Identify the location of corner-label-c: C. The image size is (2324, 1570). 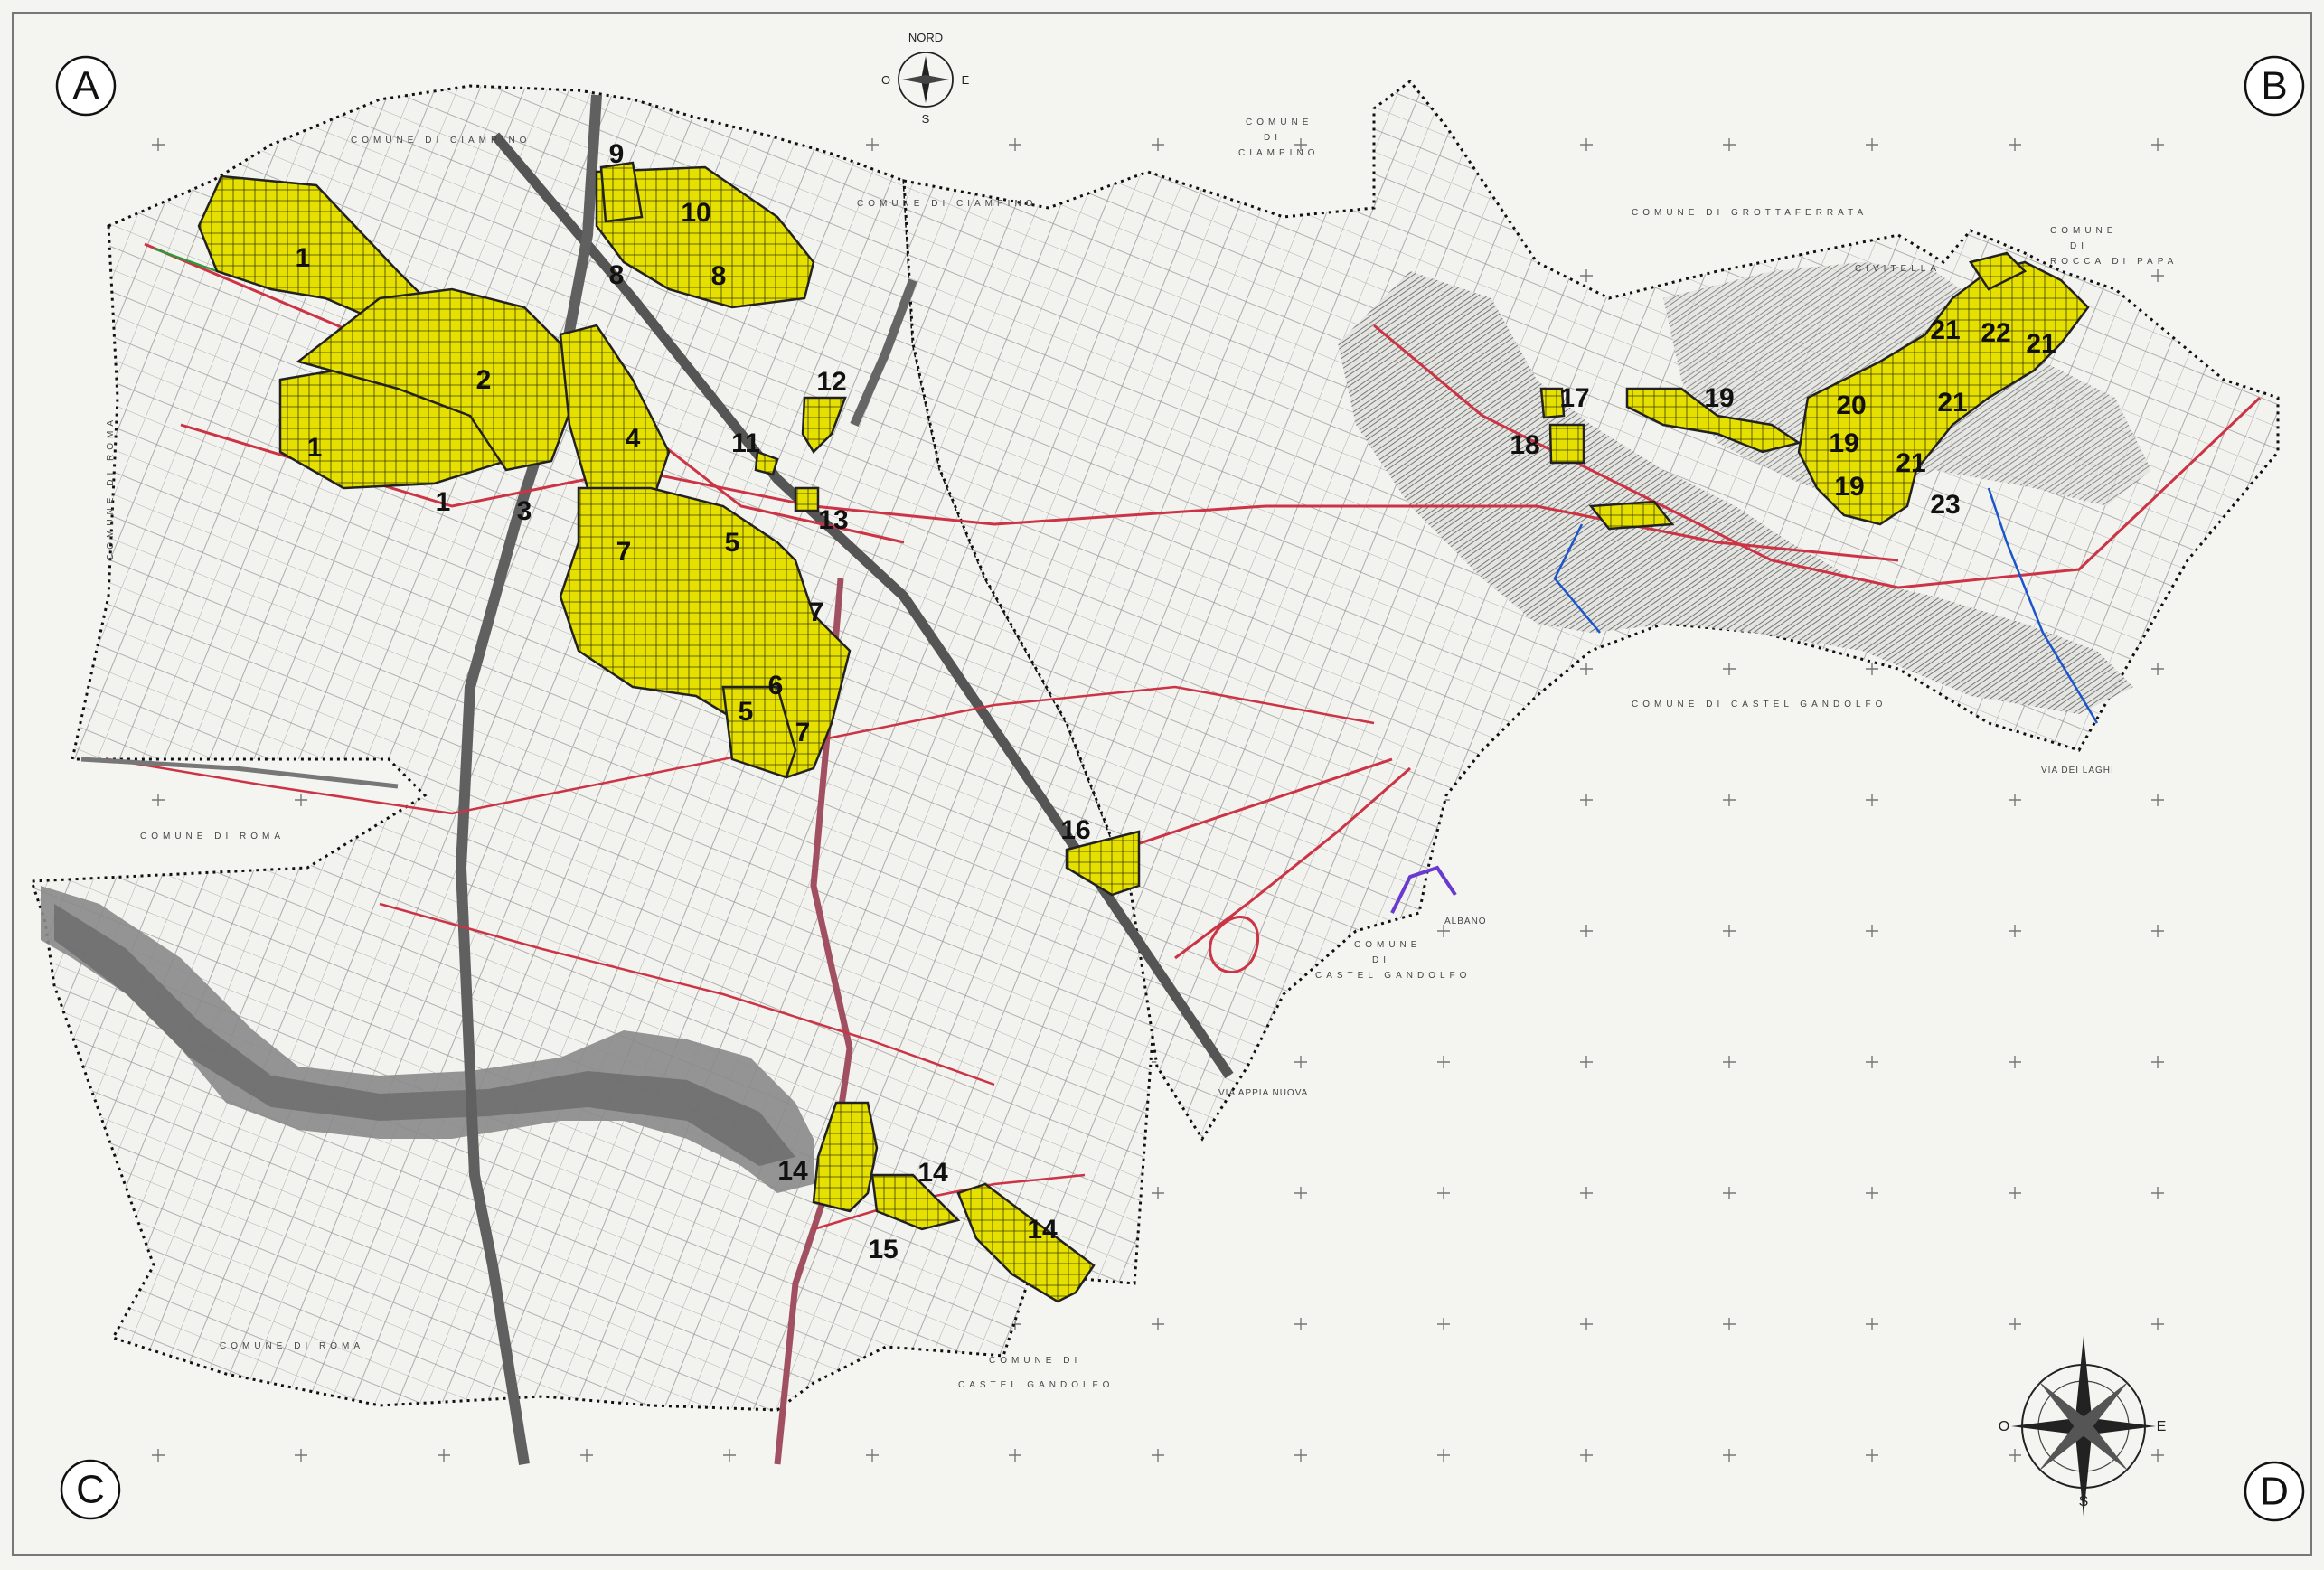
(90, 1490).